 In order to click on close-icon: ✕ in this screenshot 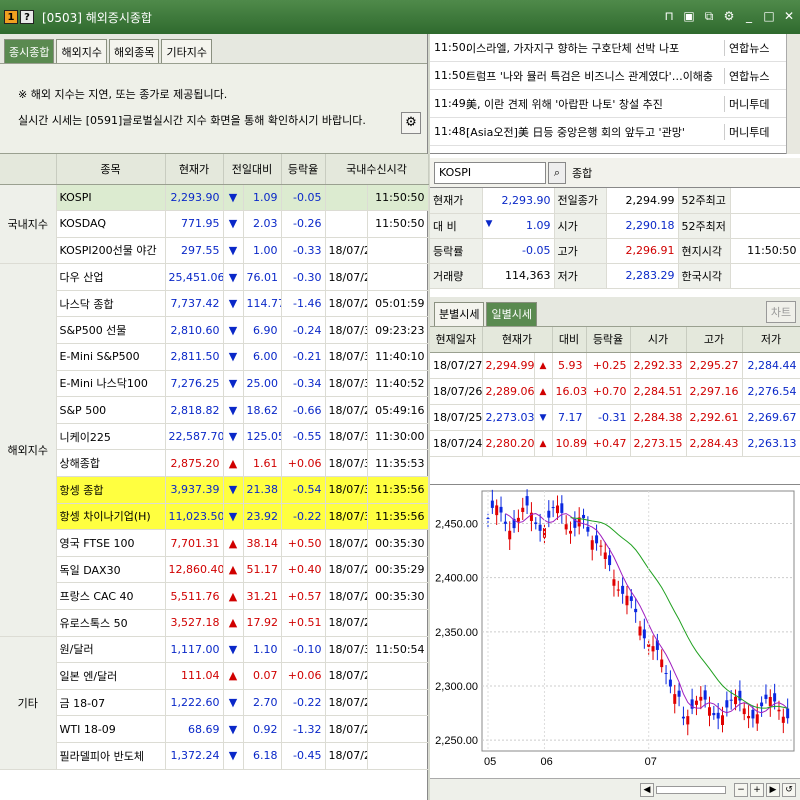, I will do `click(789, 16)`.